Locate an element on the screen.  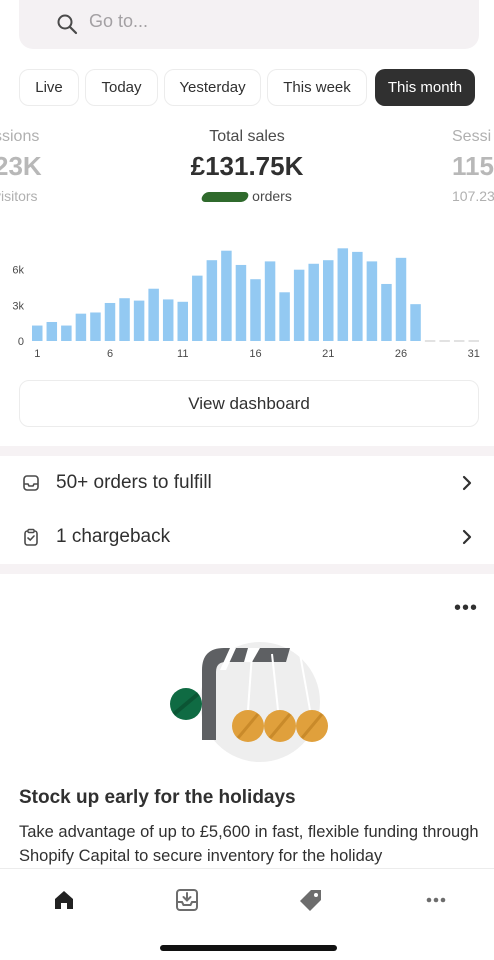
y-tick-label: 0 is located at coordinates (21, 342).